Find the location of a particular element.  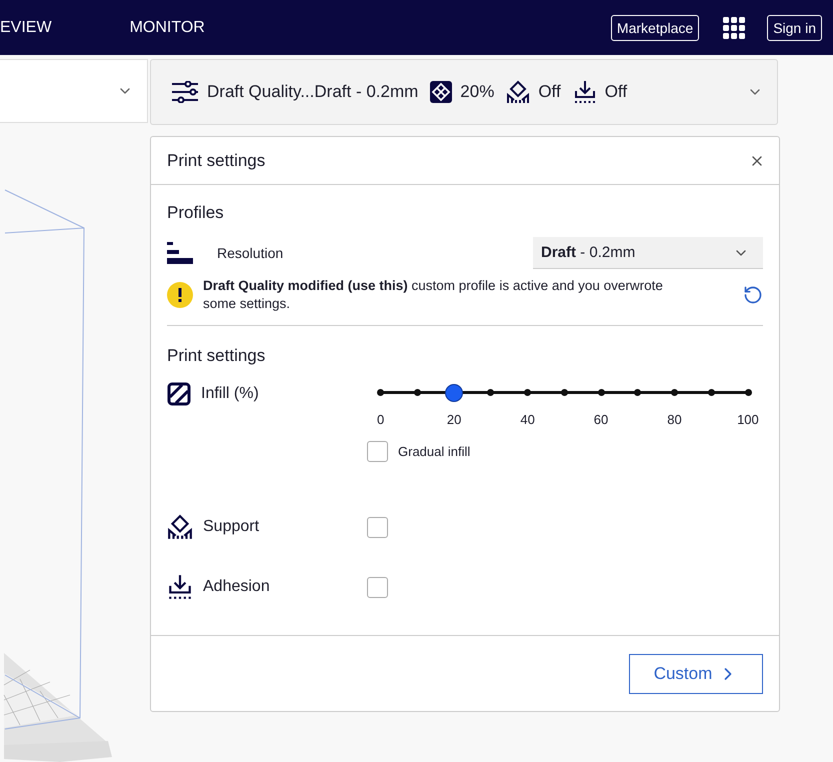

nav-tab: MONITOR is located at coordinates (167, 27).